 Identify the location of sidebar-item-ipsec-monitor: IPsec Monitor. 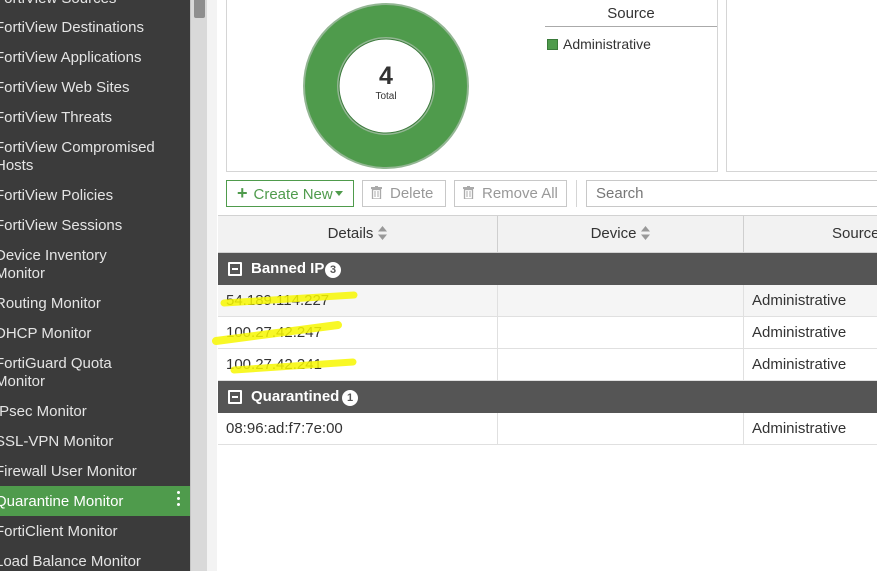
(95, 414).